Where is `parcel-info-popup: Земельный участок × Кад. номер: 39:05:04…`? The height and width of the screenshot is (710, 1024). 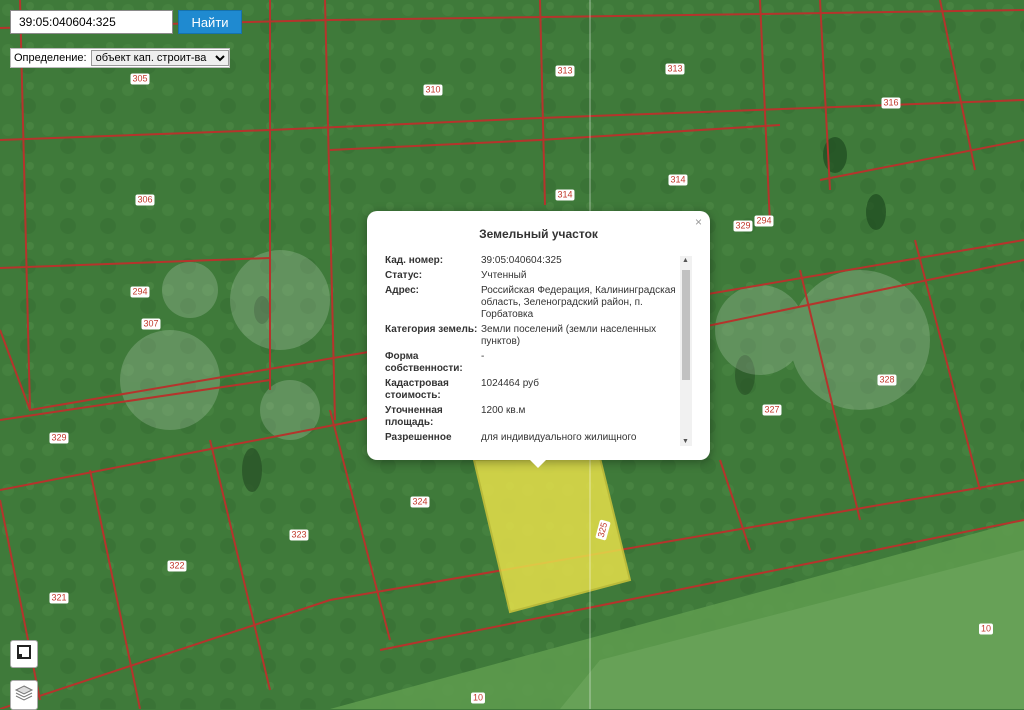
parcel-info-popup: Земельный участок × Кад. номер: 39:05:04… is located at coordinates (538, 335).